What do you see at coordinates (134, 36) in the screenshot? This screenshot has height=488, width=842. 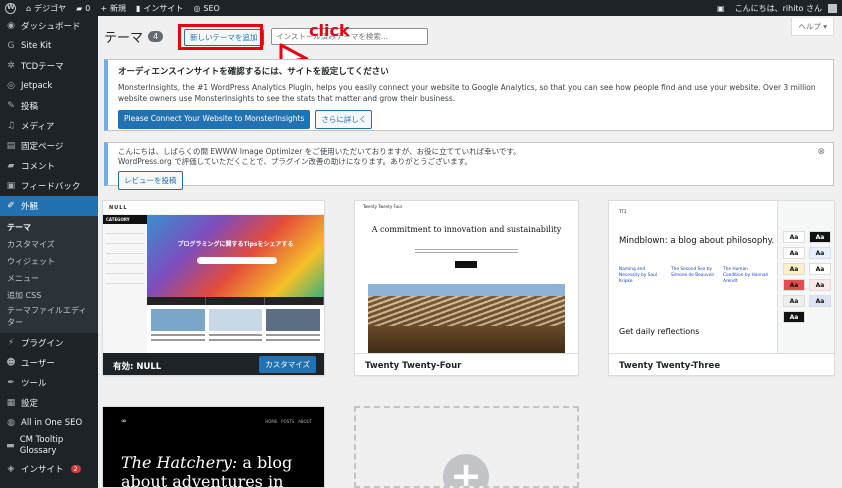 I see `page-title: テーマ 4` at bounding box center [134, 36].